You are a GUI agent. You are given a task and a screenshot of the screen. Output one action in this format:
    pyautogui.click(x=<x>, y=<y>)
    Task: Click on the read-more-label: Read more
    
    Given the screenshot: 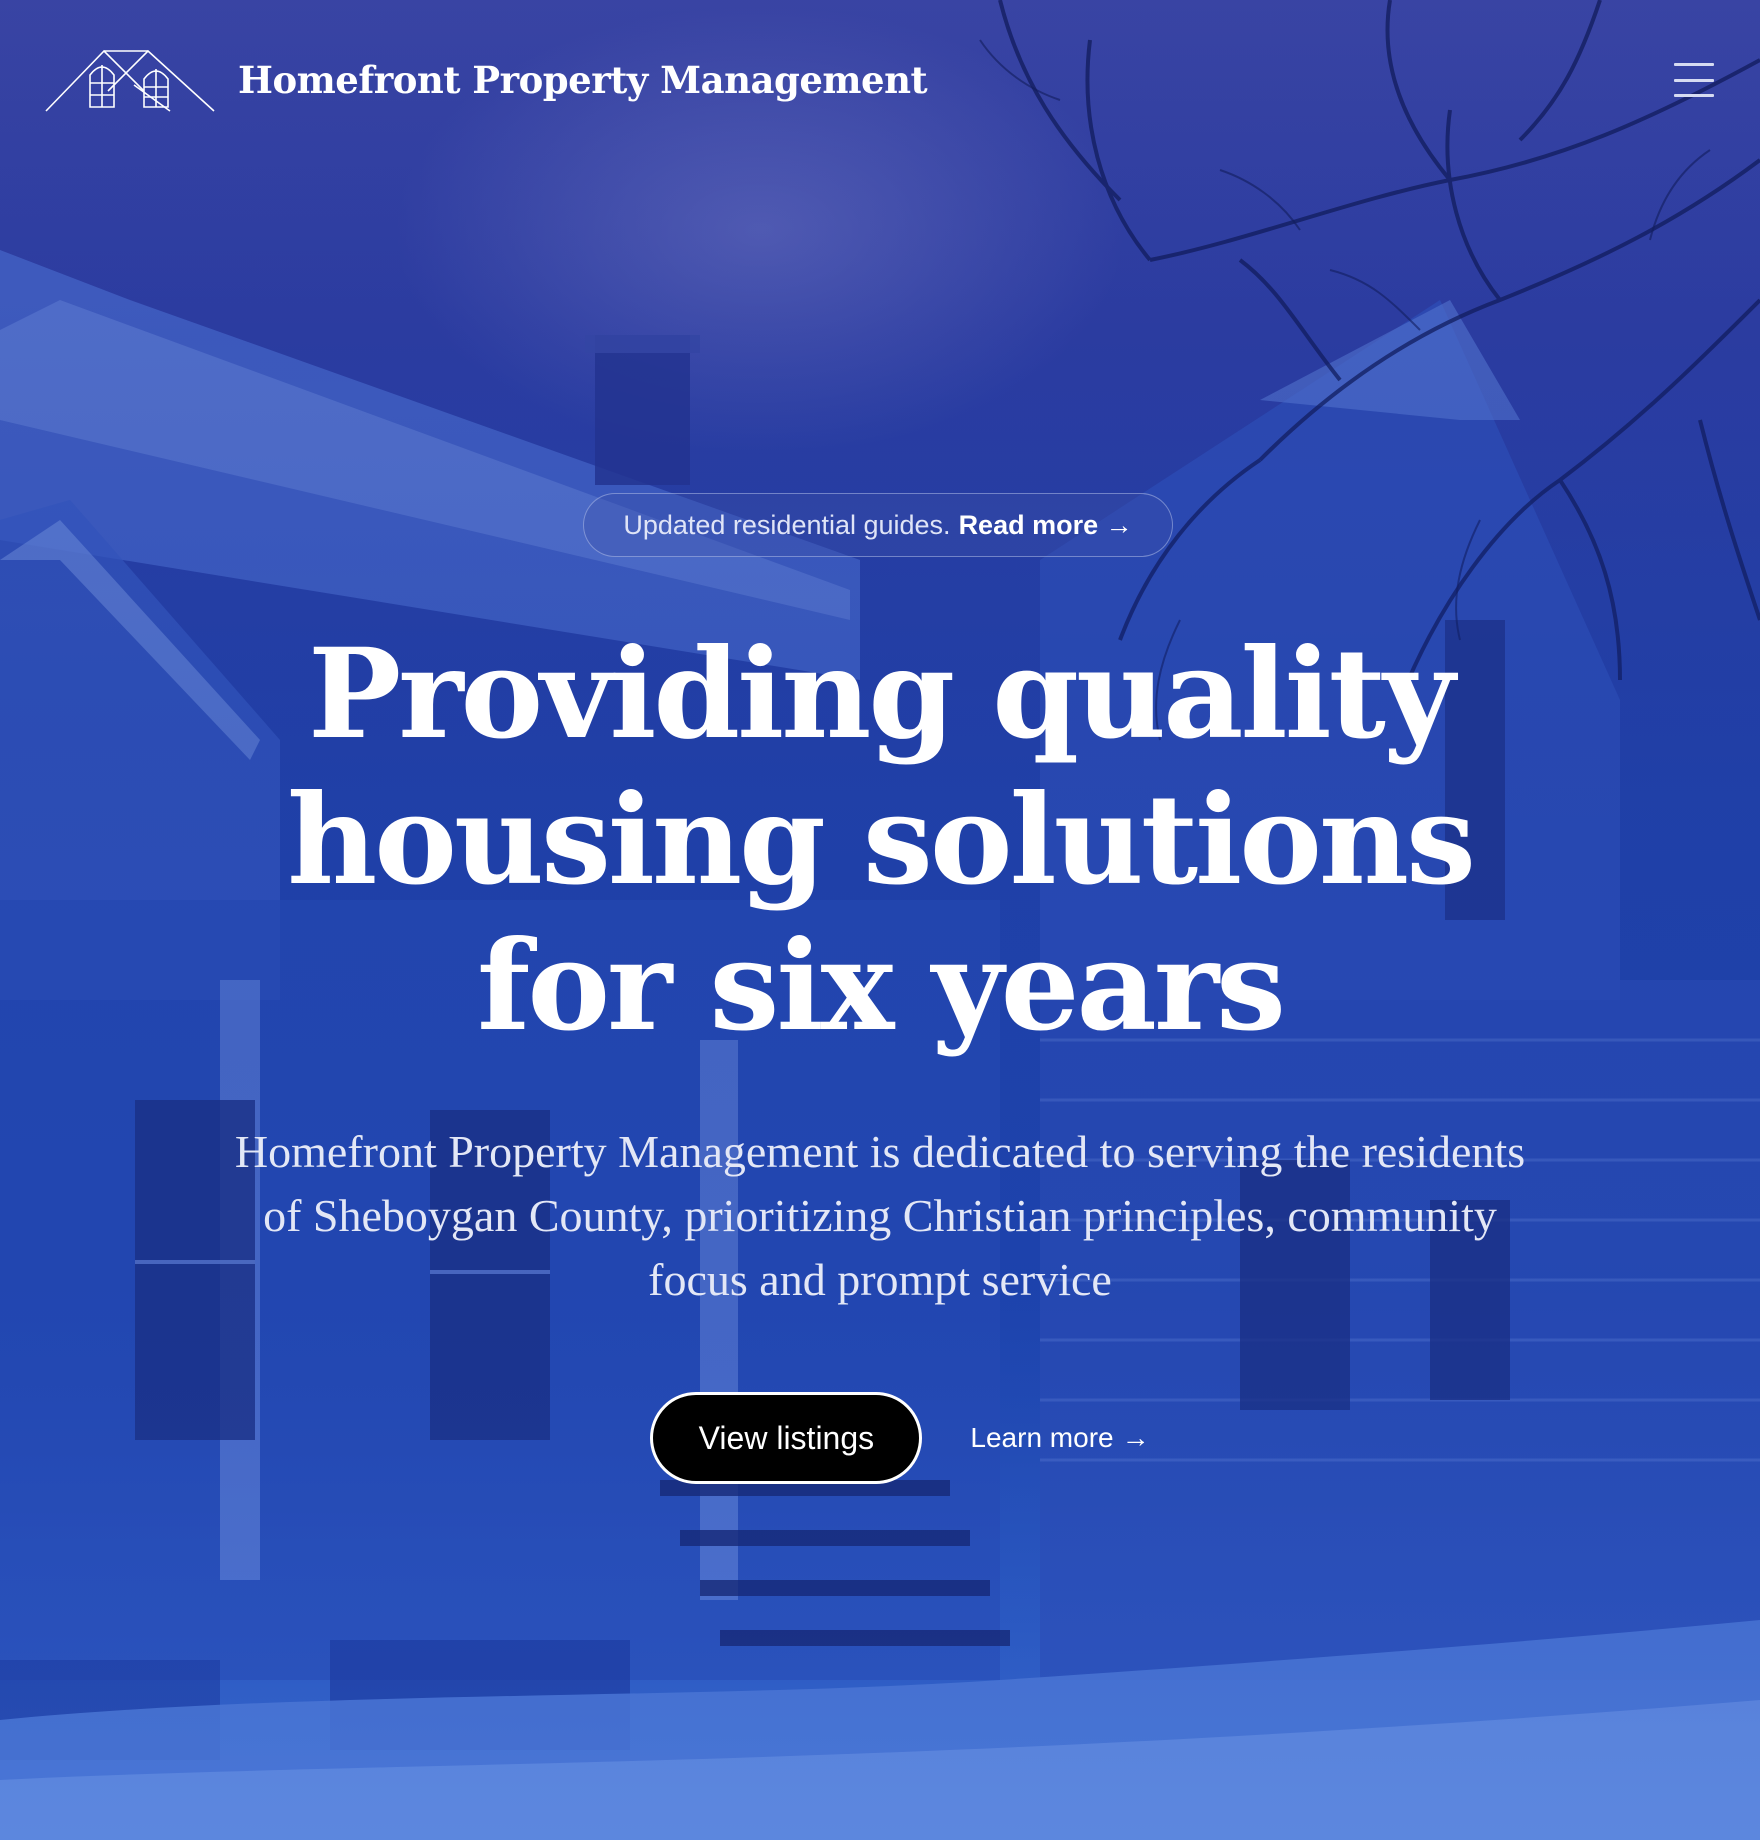 What is the action you would take?
    pyautogui.click(x=1028, y=524)
    